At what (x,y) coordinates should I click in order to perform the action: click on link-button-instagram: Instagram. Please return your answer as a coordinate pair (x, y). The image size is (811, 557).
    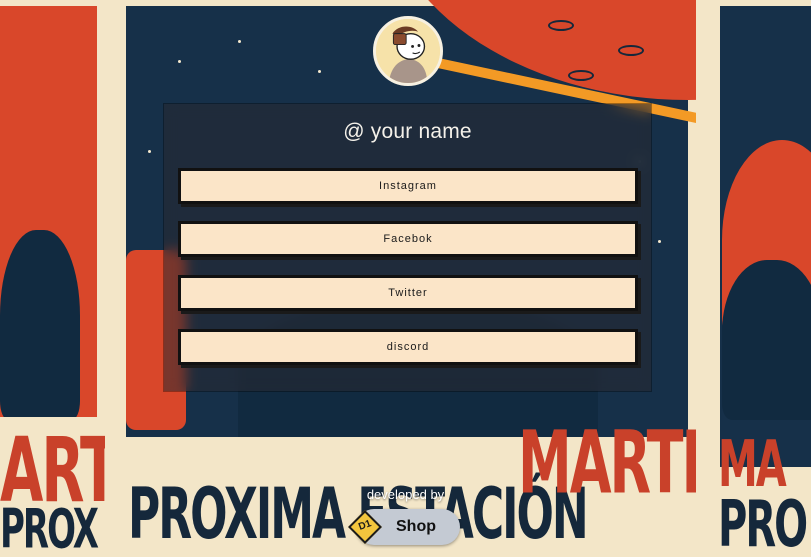
    Looking at the image, I should click on (408, 186).